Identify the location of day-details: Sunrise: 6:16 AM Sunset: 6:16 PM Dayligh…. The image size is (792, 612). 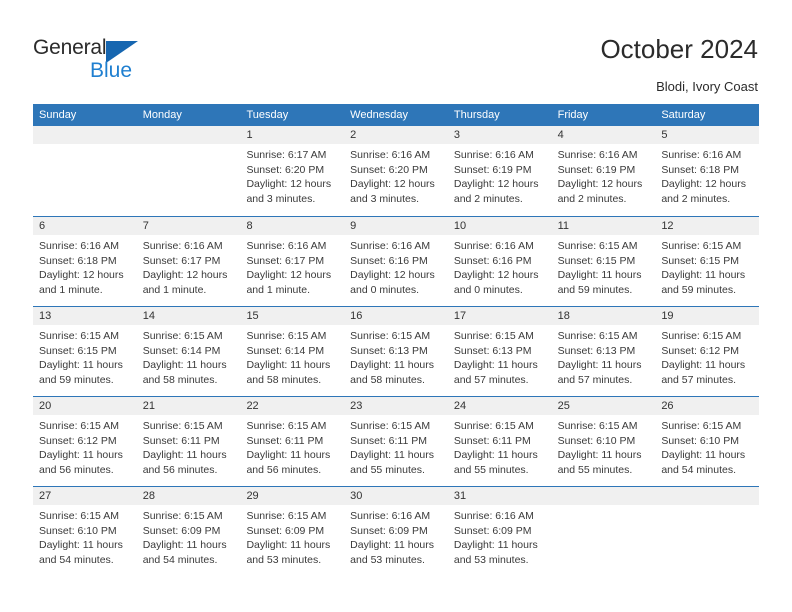
(396, 266).